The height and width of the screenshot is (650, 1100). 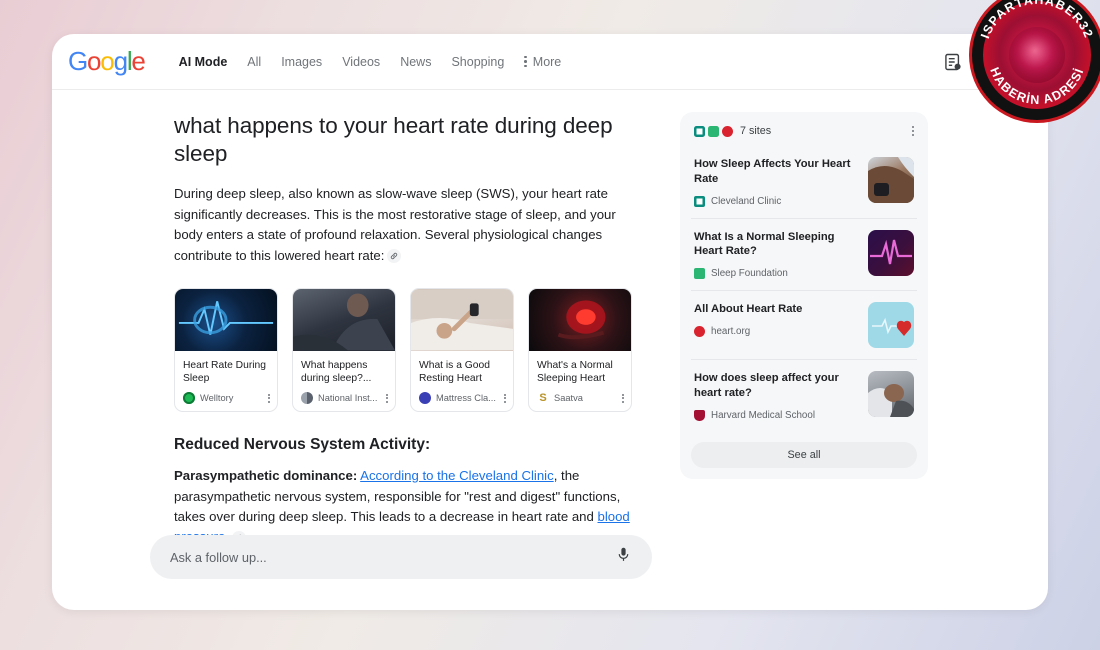 I want to click on source-thumbnail-wrist-monitor, so click(x=891, y=180).